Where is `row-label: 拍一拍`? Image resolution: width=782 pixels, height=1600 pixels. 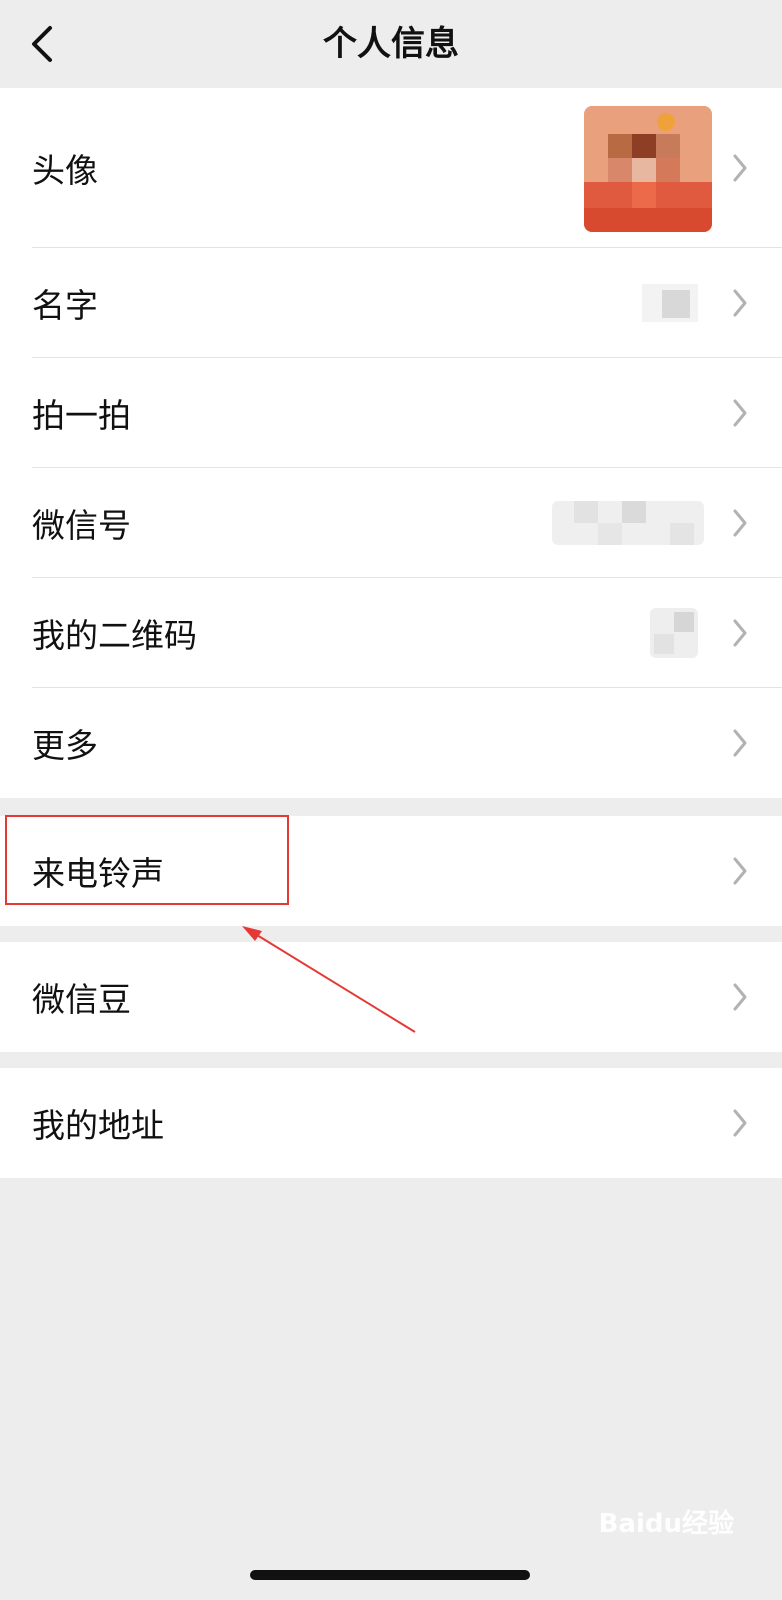 row-label: 拍一拍 is located at coordinates (81, 415).